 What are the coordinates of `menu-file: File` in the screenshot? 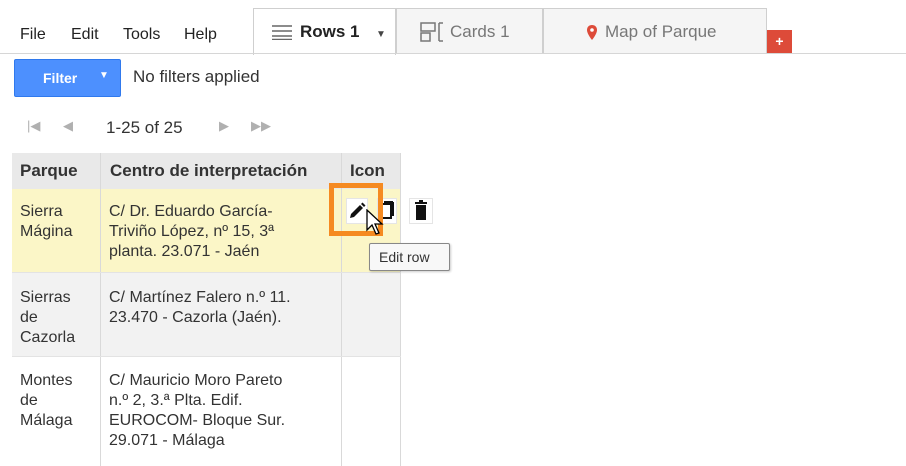 It's located at (33, 35).